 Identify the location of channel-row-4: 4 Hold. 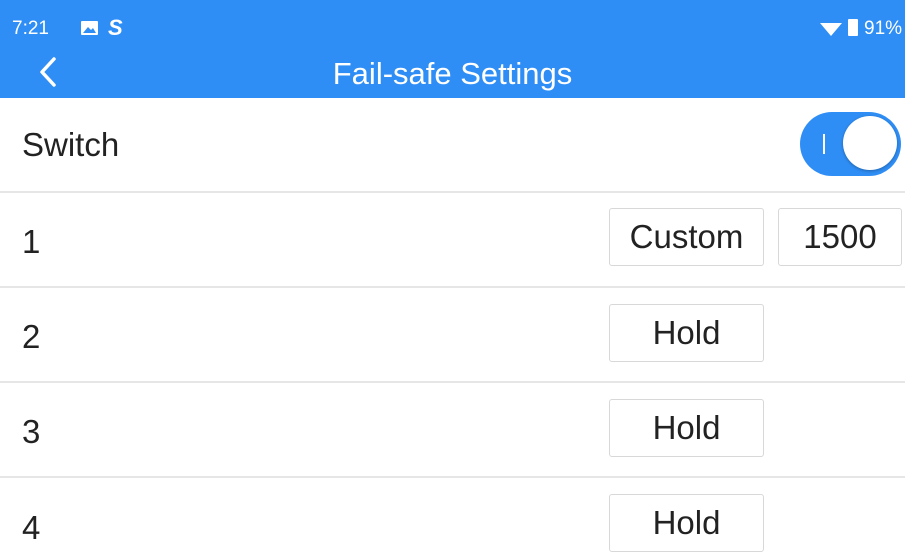
(452, 515).